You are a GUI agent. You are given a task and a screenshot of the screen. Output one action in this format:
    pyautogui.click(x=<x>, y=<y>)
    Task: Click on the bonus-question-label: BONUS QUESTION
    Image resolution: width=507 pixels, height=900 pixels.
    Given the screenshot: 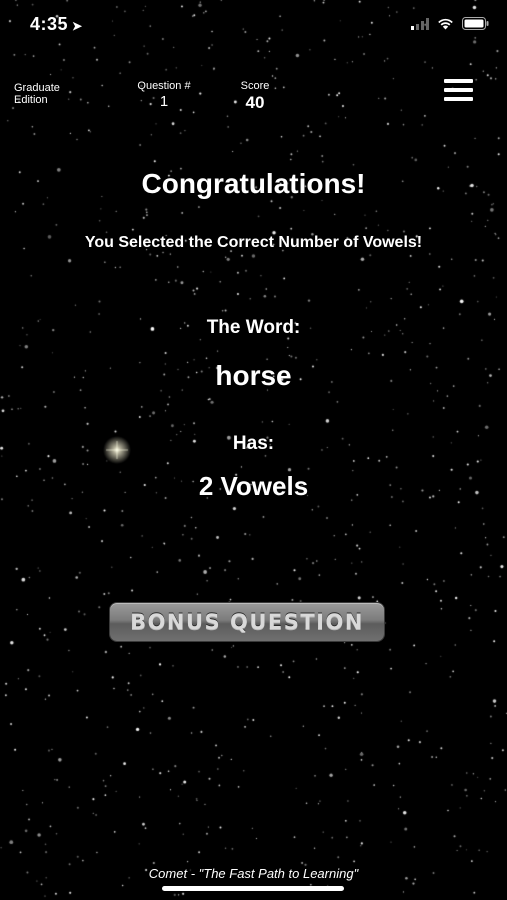 What is the action you would take?
    pyautogui.click(x=247, y=622)
    